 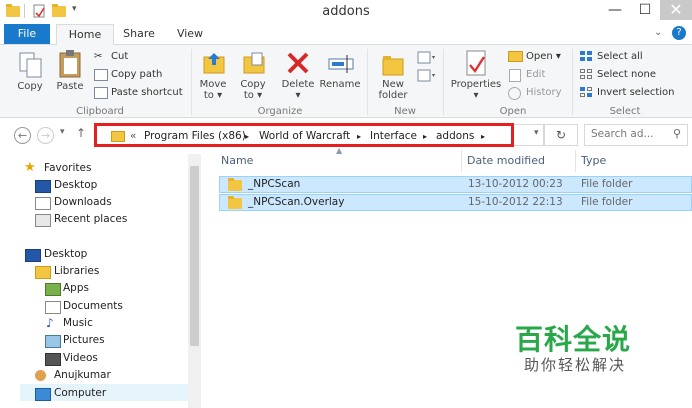 I want to click on column-header-name: Name, so click(x=237, y=160).